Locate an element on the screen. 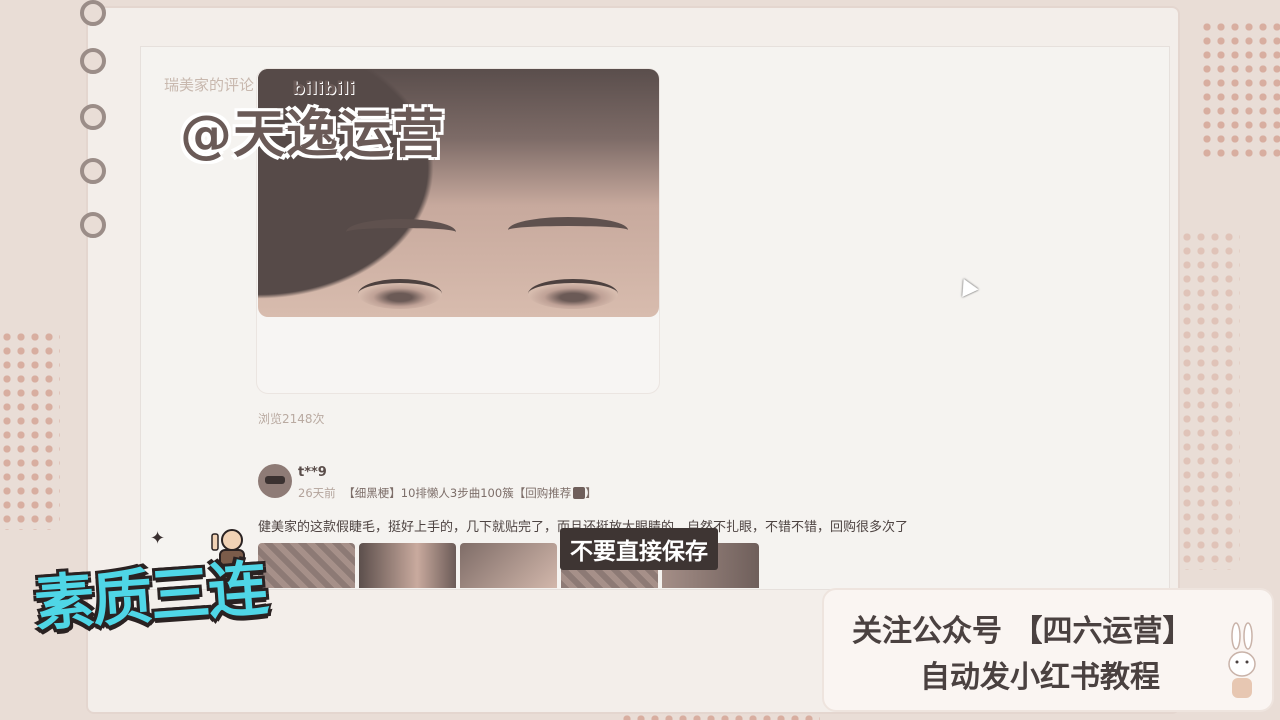  avatar is located at coordinates (275, 481).